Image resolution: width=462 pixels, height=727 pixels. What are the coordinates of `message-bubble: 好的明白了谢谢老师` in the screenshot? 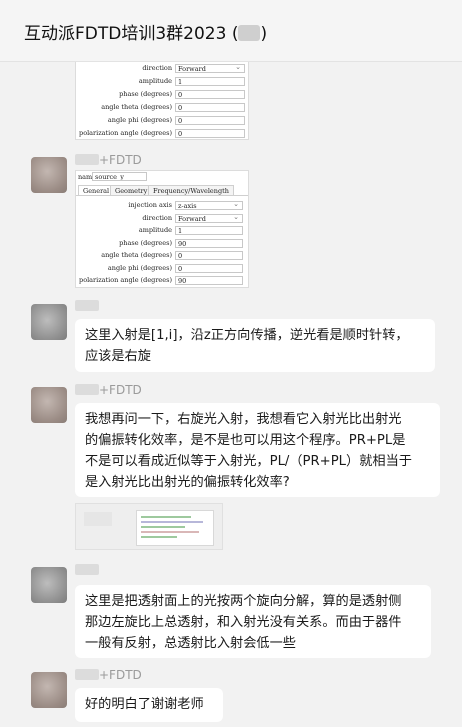 It's located at (149, 705).